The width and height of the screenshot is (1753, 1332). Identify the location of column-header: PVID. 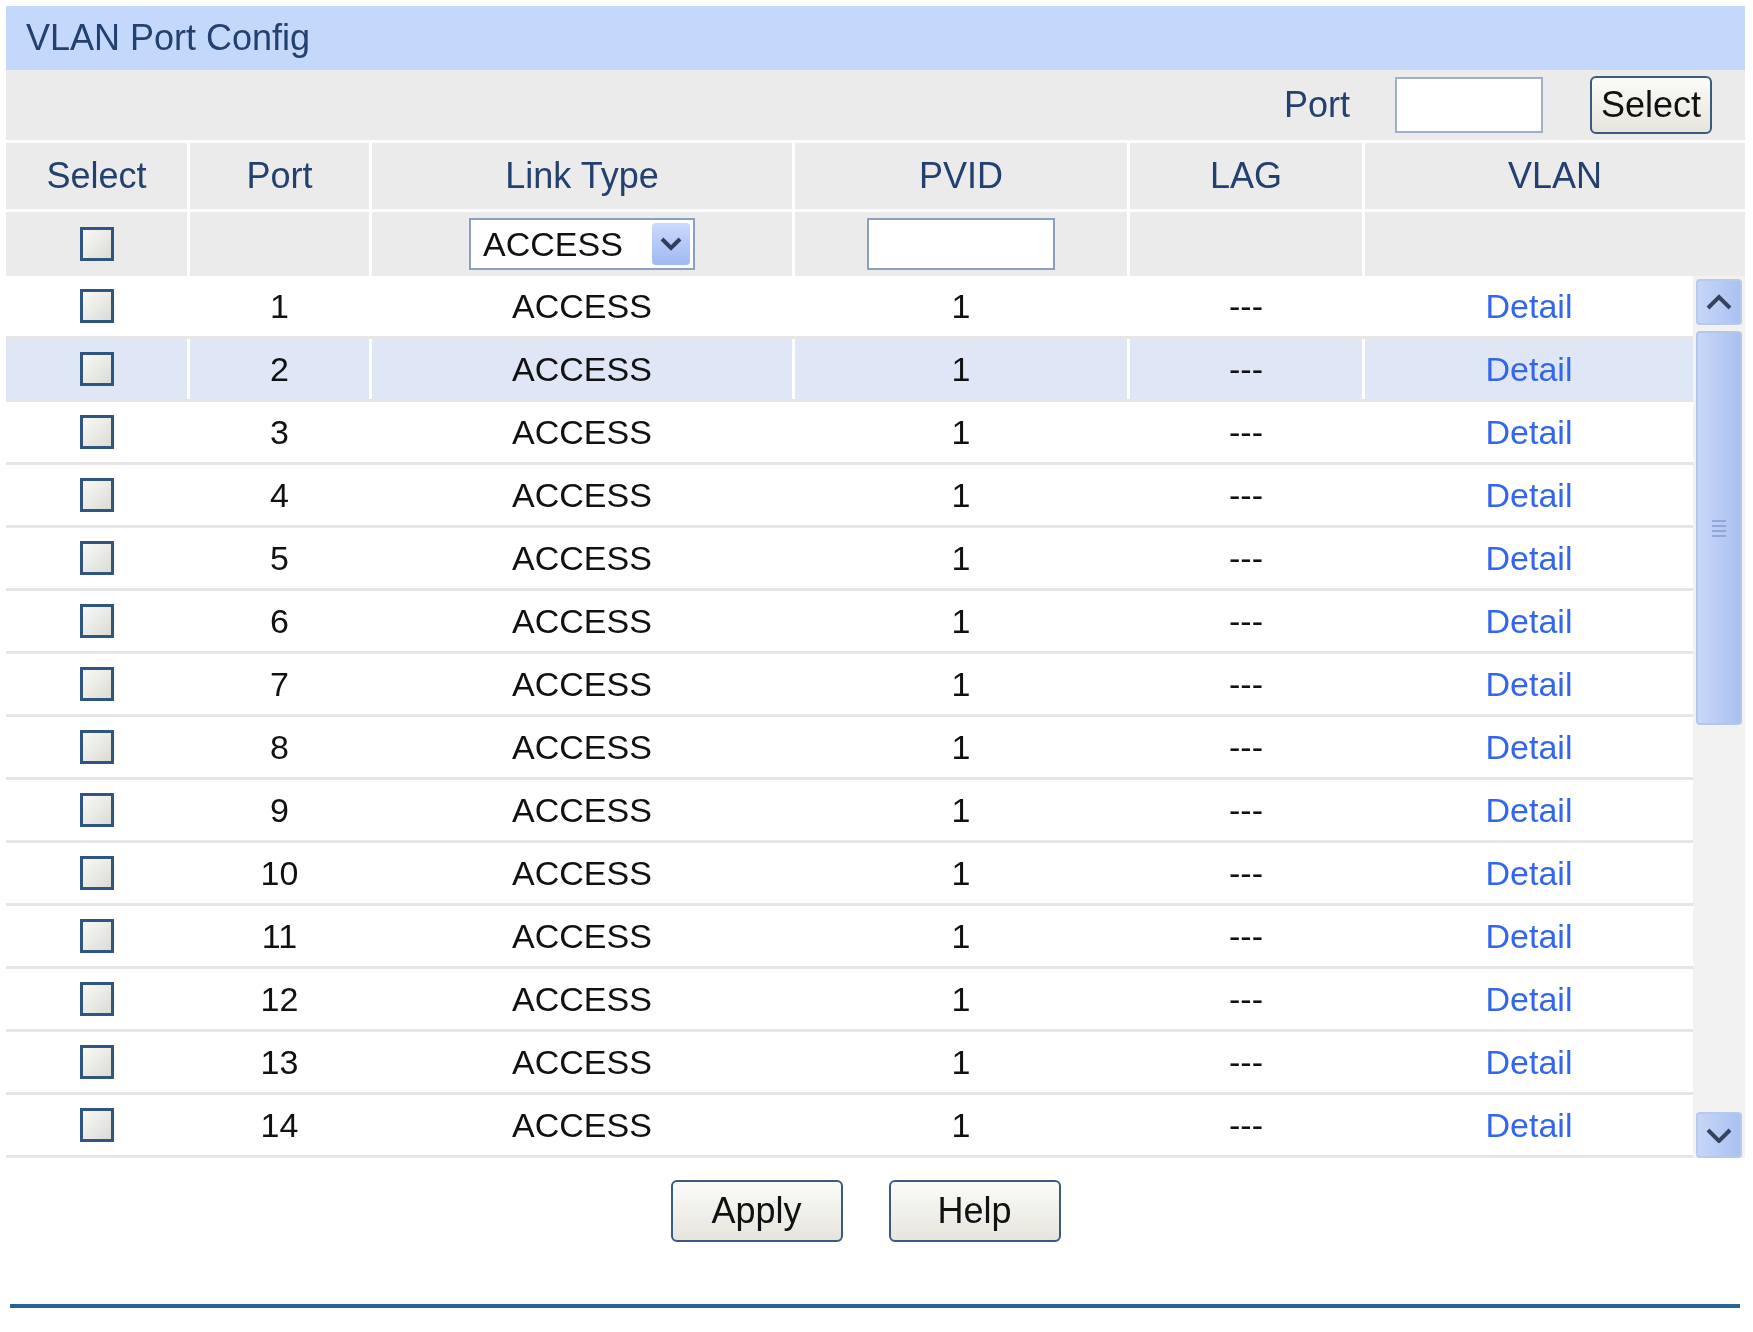
(962, 176).